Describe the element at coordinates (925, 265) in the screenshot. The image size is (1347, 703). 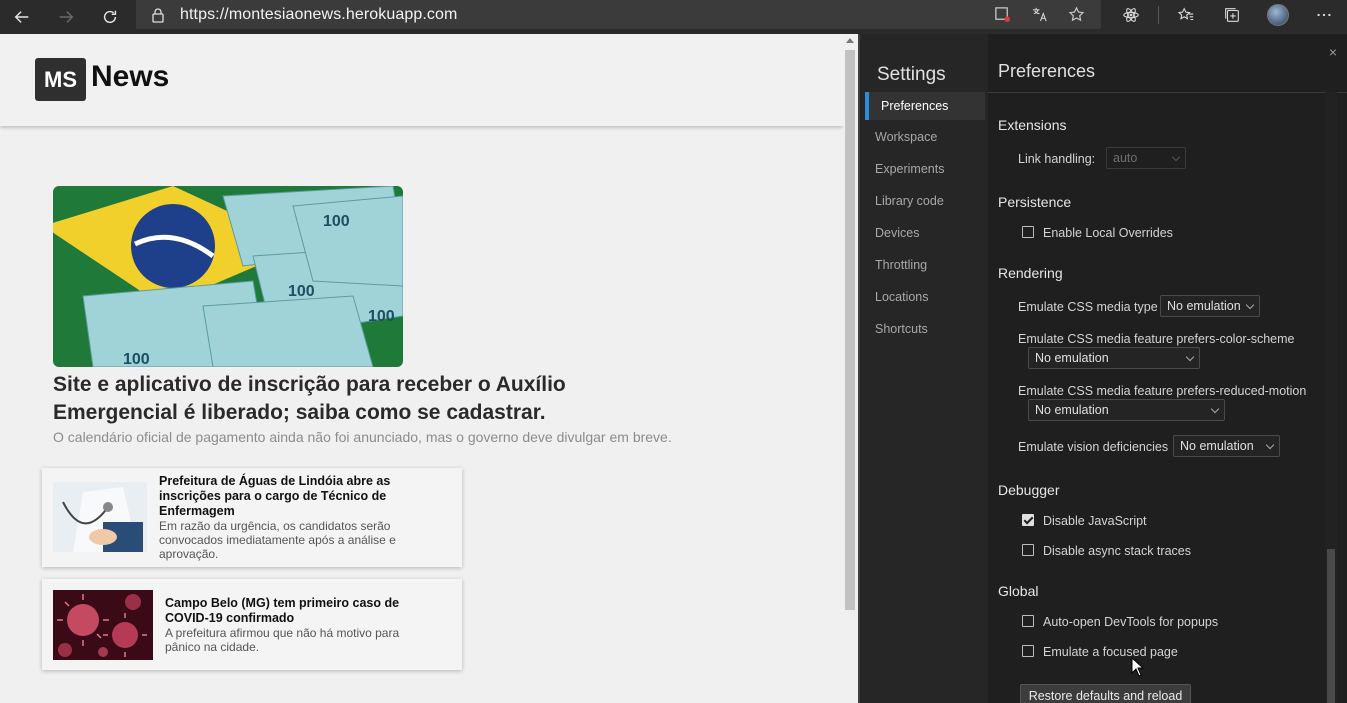
I see `settings-nav-throttling: Throttling` at that location.